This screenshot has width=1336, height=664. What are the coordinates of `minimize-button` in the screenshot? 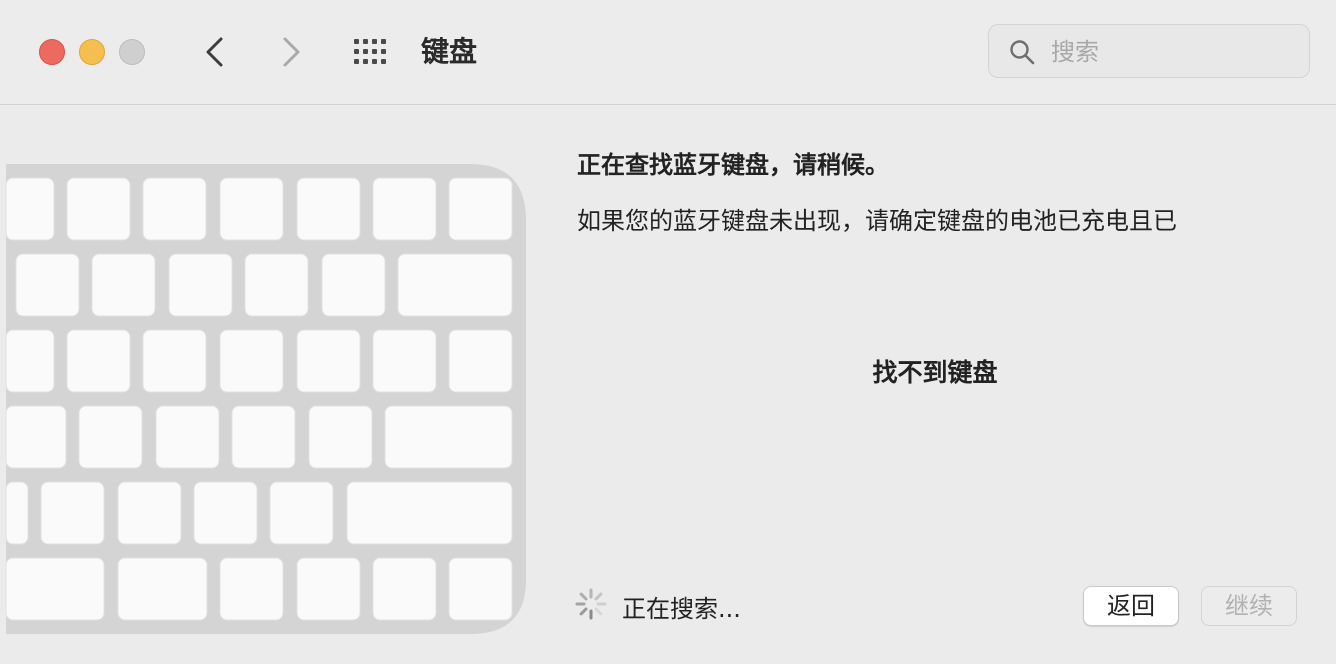 It's located at (92, 52).